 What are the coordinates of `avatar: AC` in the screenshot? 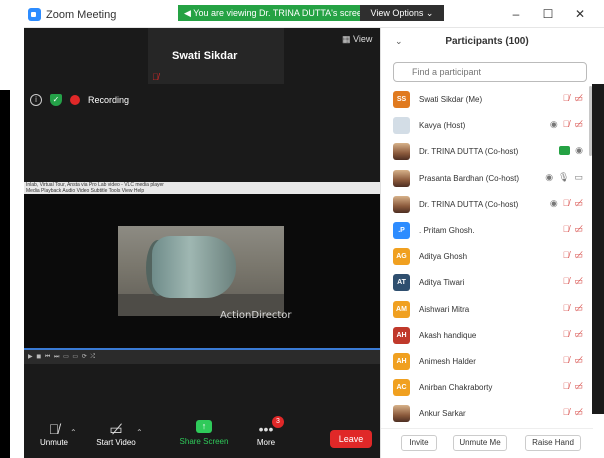 It's located at (401, 388).